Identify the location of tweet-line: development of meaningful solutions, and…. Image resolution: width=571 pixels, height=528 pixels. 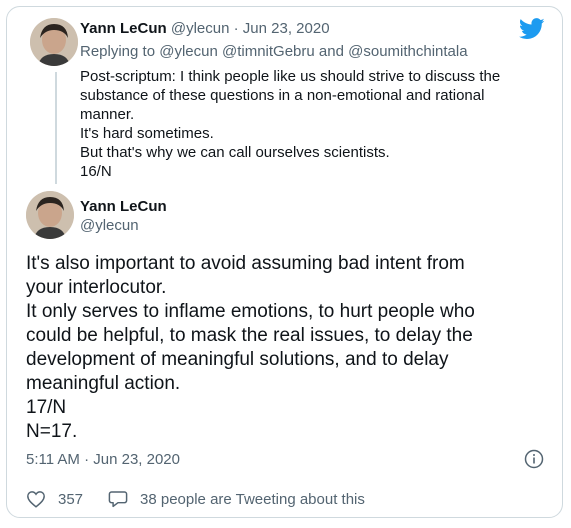
(237, 359).